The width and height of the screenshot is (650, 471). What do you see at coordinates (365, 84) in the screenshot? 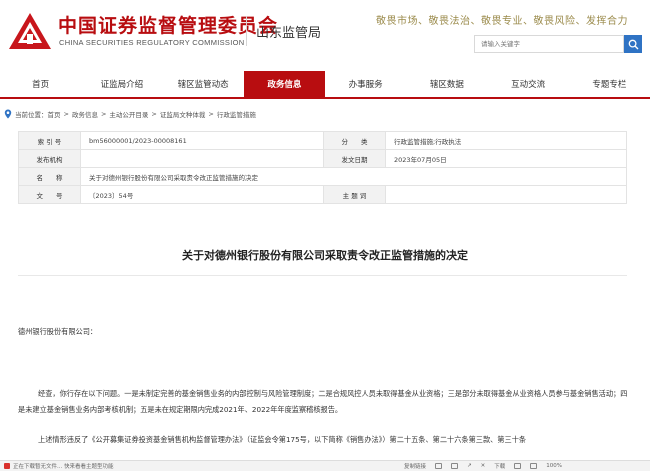
I see `nav-item-services: 办事服务` at bounding box center [365, 84].